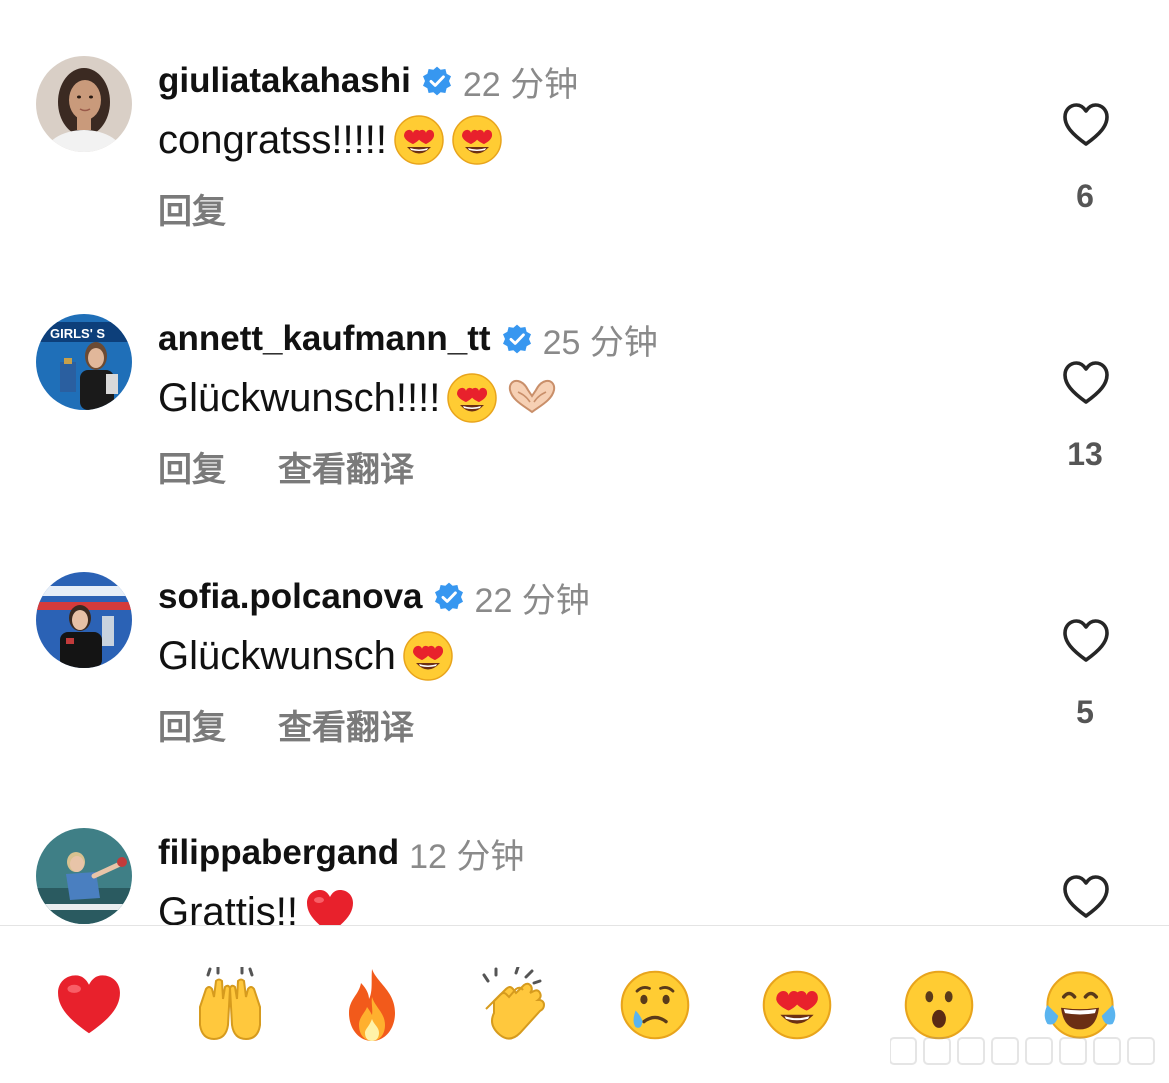 The height and width of the screenshot is (1083, 1169). What do you see at coordinates (372, 1005) in the screenshot?
I see `fire-reaction-icon` at bounding box center [372, 1005].